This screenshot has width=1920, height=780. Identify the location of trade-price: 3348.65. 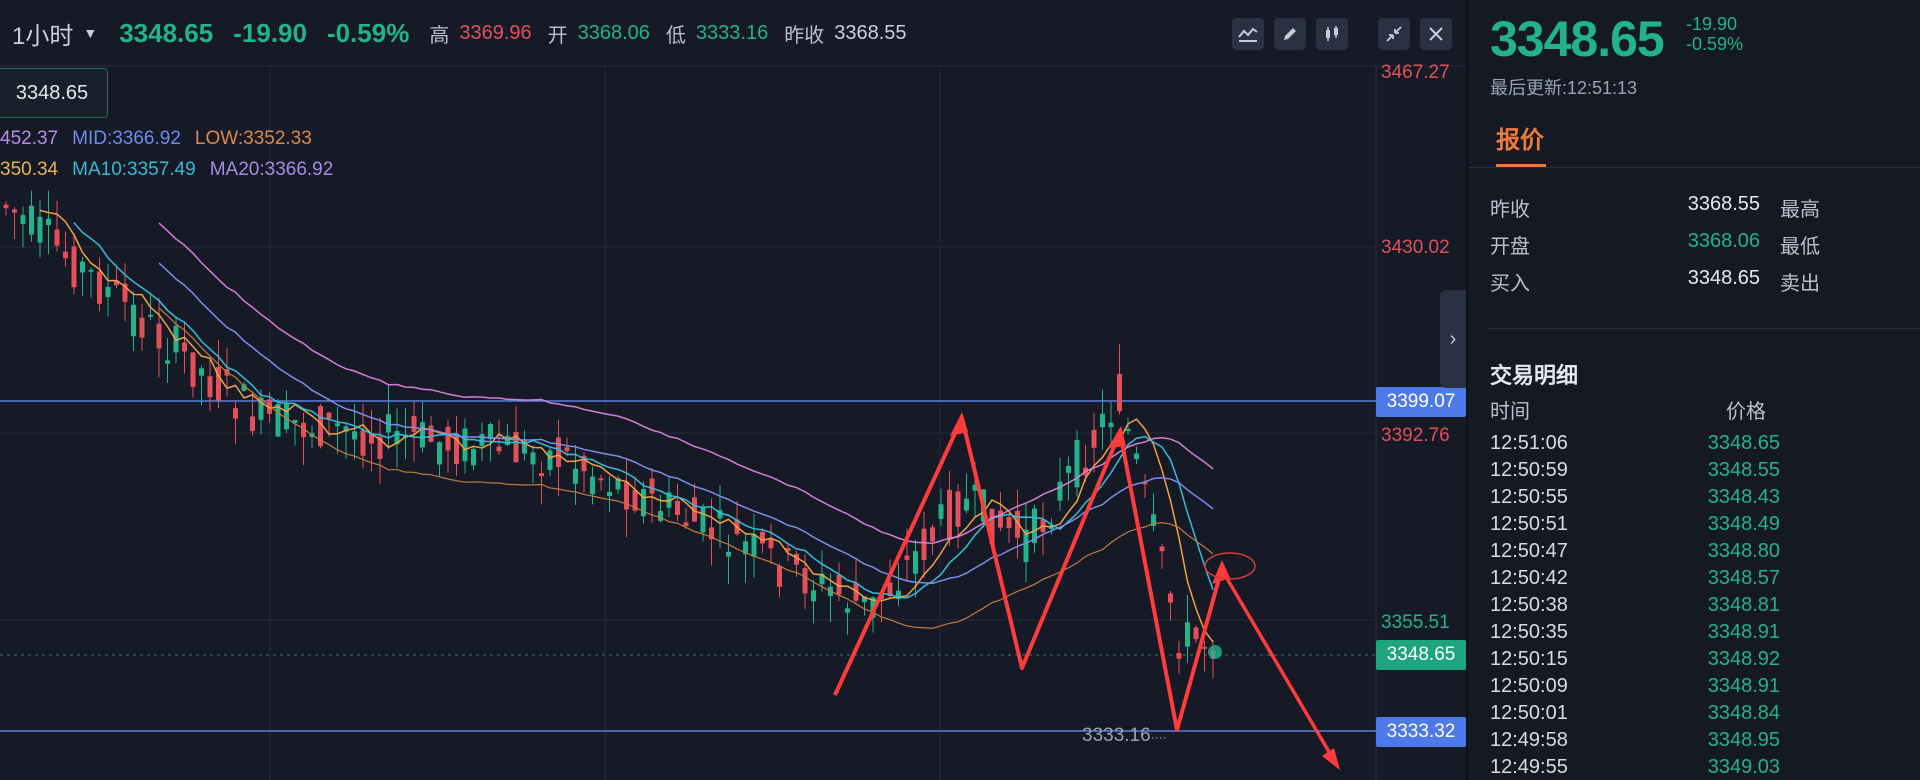
(1743, 443).